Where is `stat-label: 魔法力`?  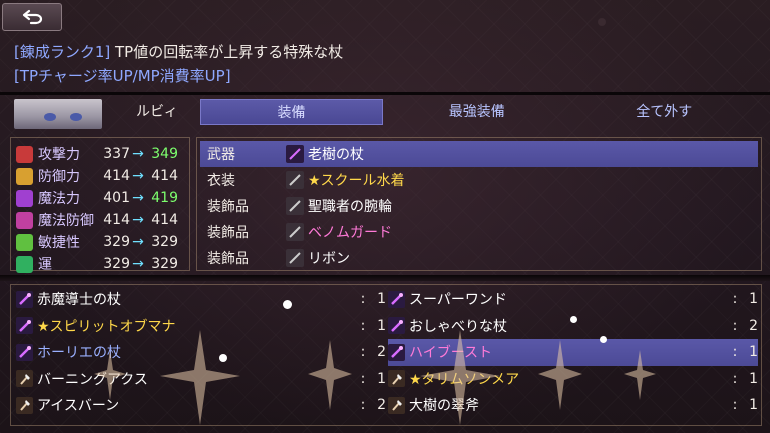
stat-label: 魔法力 is located at coordinates (59, 199).